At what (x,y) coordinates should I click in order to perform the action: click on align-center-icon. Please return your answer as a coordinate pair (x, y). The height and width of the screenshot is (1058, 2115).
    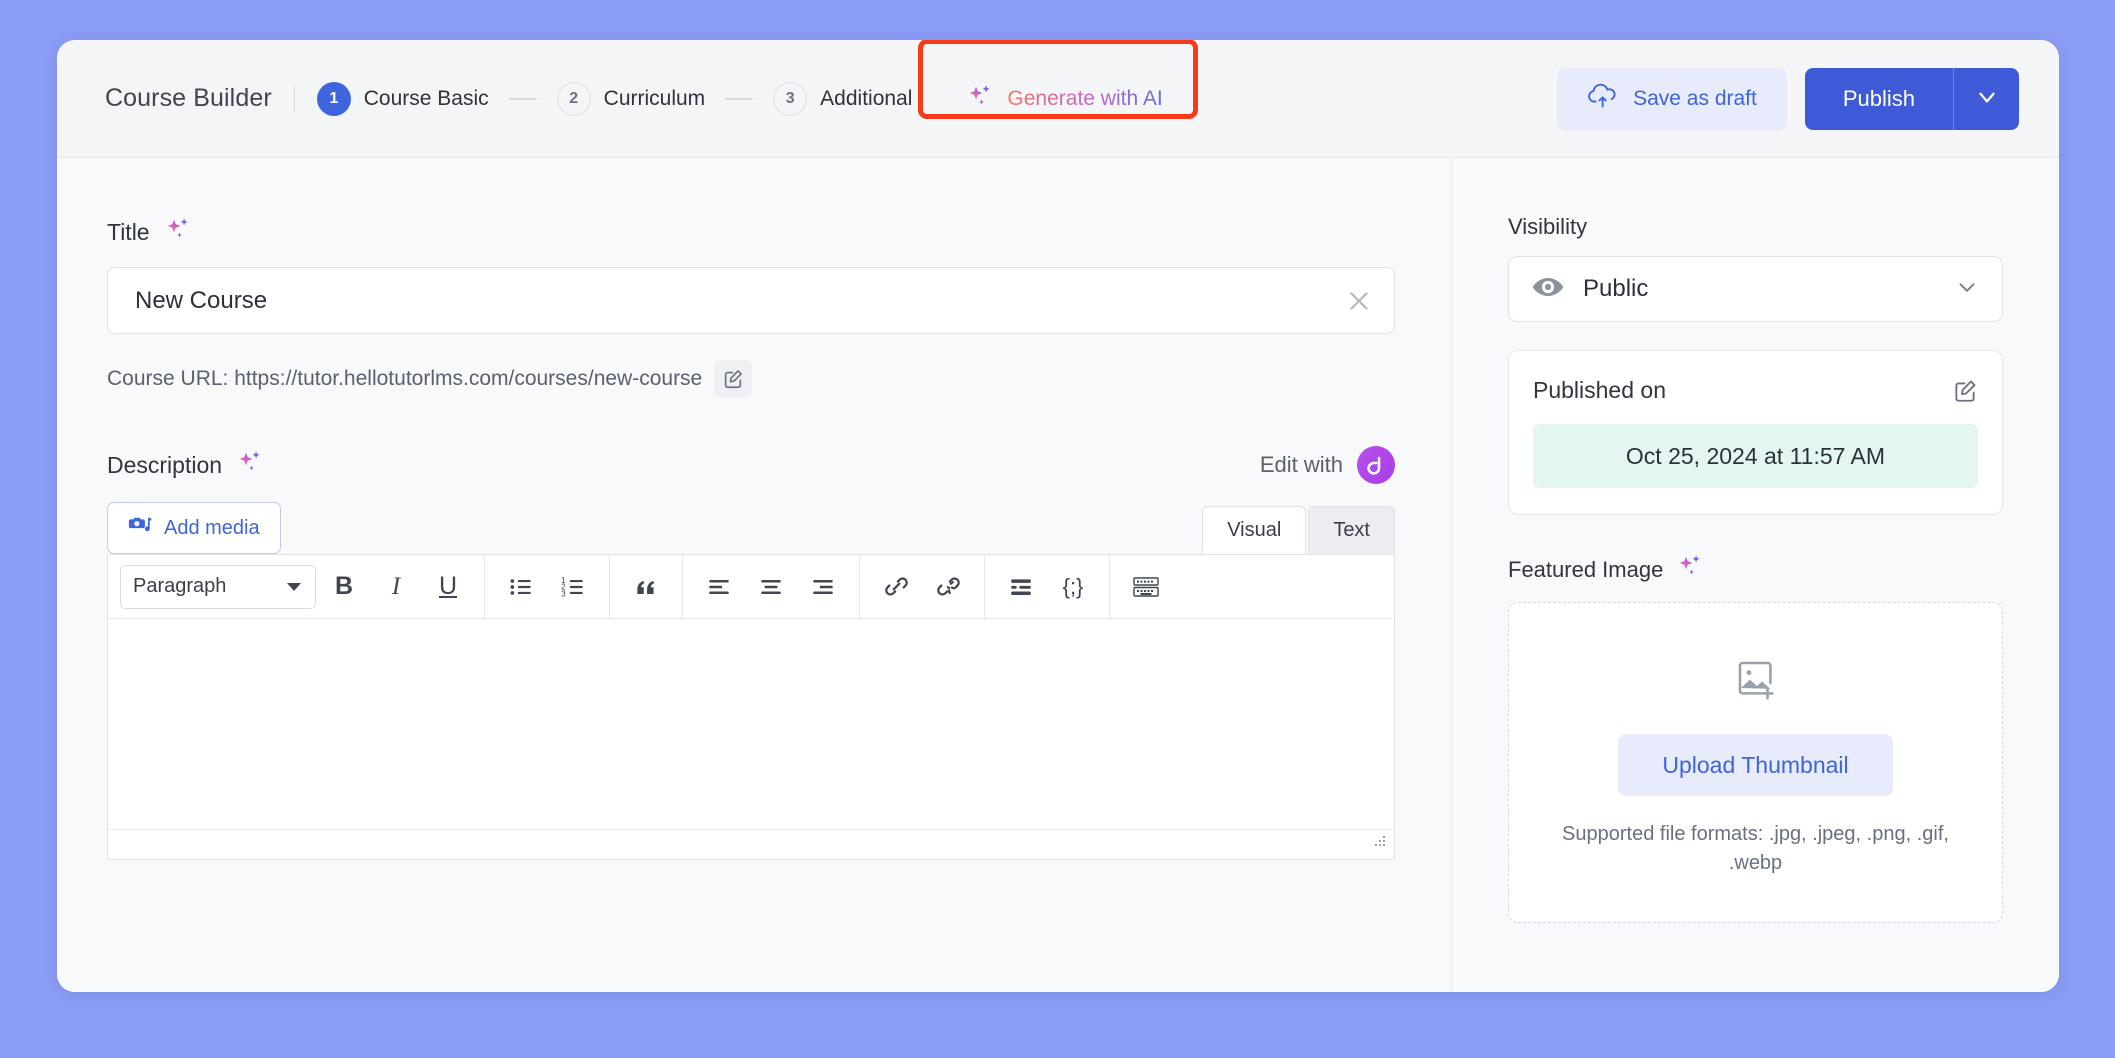
    Looking at the image, I should click on (771, 587).